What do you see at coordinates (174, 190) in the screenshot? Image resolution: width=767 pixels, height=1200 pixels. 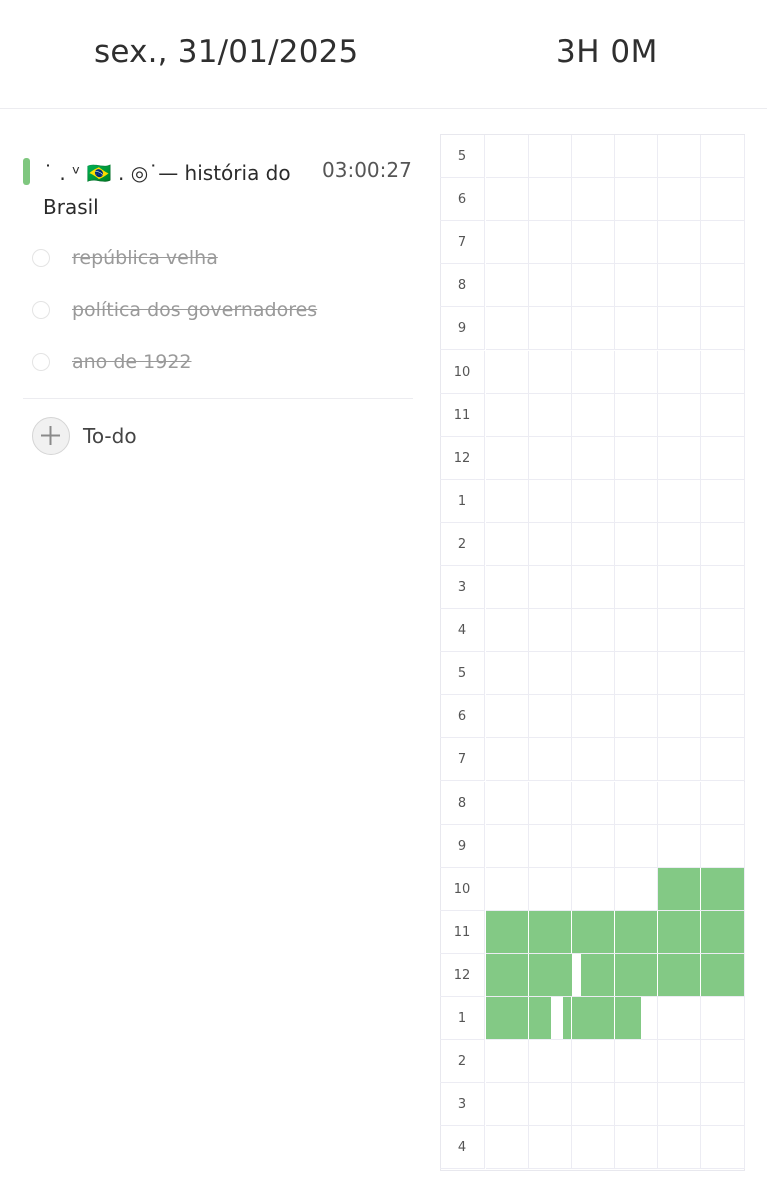 I see `task-title: ˙ . ᵛ 🇧🇷 . ◎˙— história do Brasil` at bounding box center [174, 190].